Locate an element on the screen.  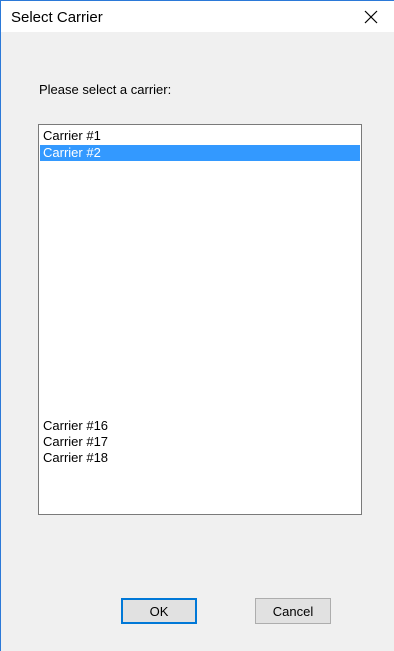
list-item-carrier-18: Carrier #18 is located at coordinates (200, 458).